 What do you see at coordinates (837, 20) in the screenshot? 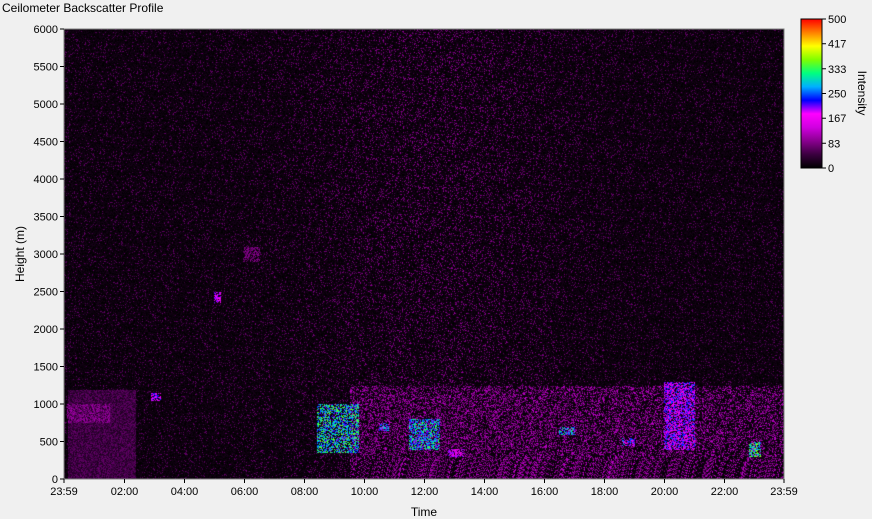
I see `colorbar-tick-label: 500` at bounding box center [837, 20].